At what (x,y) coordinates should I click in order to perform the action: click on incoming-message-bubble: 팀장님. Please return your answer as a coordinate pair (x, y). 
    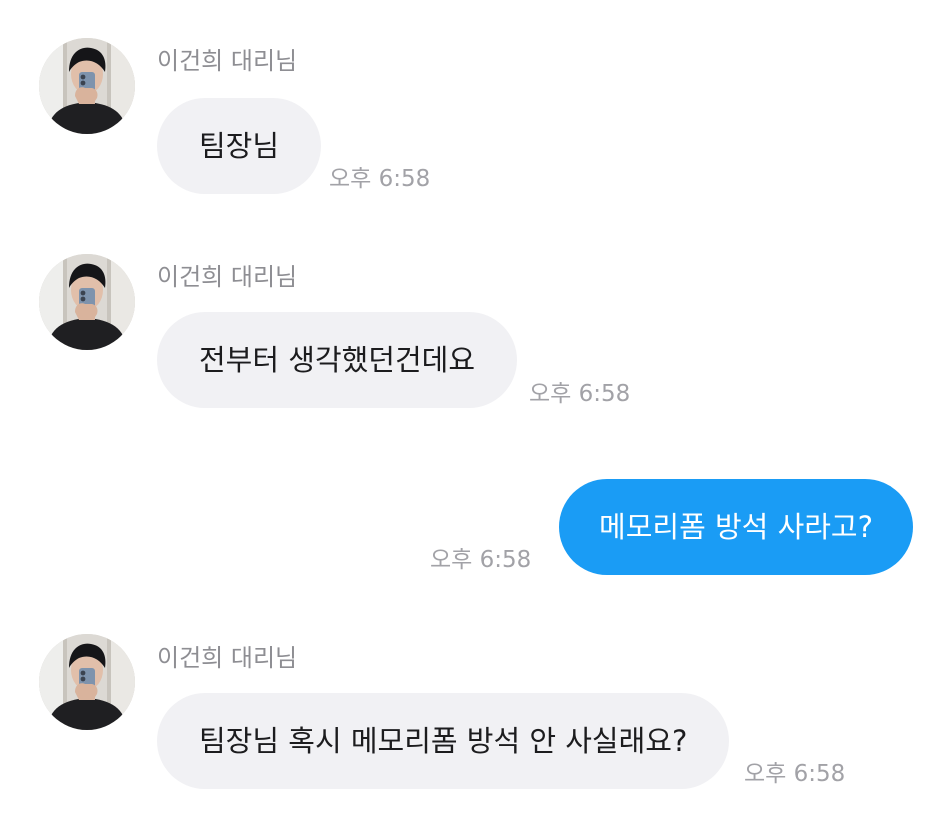
    Looking at the image, I should click on (239, 146).